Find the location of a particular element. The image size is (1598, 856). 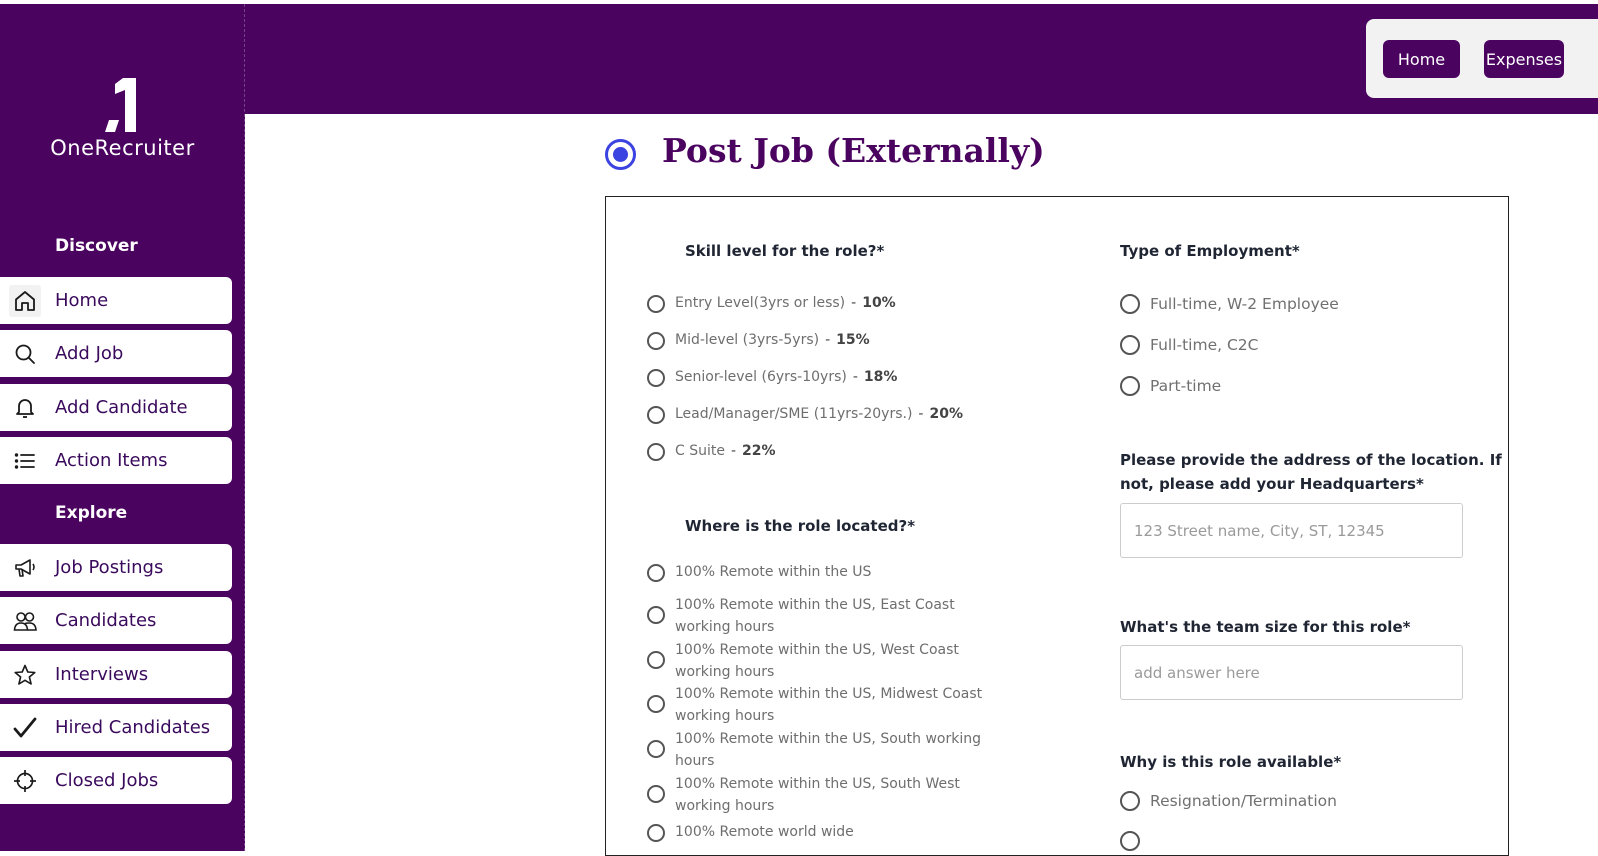

home-icon is located at coordinates (25, 301).